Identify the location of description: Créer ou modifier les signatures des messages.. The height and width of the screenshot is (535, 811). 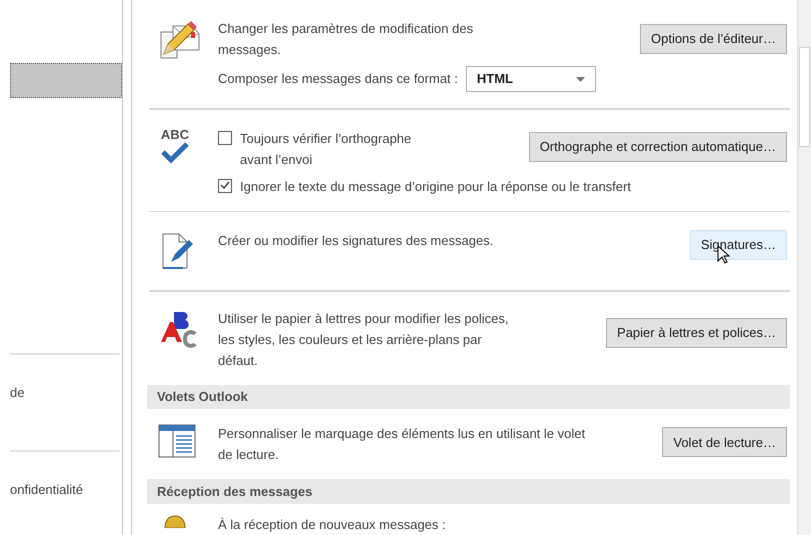
(356, 241).